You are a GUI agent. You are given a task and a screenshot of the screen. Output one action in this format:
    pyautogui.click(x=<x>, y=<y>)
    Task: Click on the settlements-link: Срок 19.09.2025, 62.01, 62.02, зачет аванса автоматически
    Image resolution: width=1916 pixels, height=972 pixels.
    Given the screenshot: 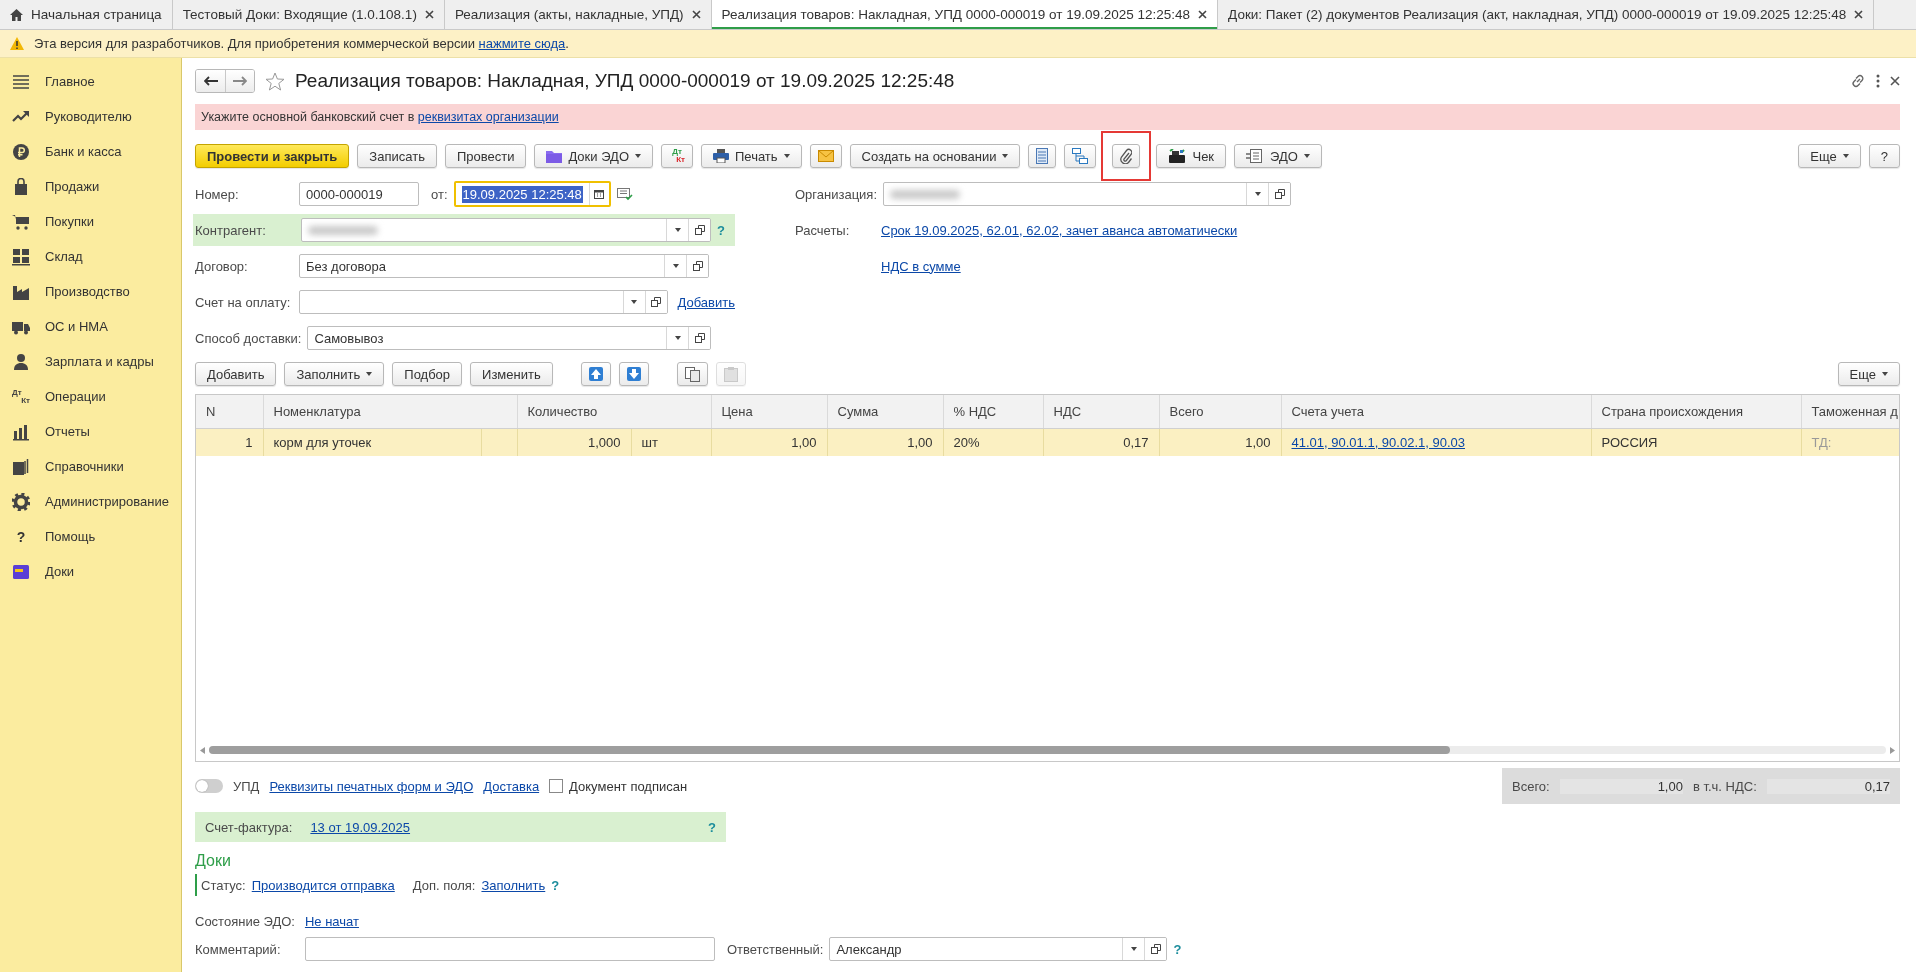 What is the action you would take?
    pyautogui.click(x=1059, y=230)
    